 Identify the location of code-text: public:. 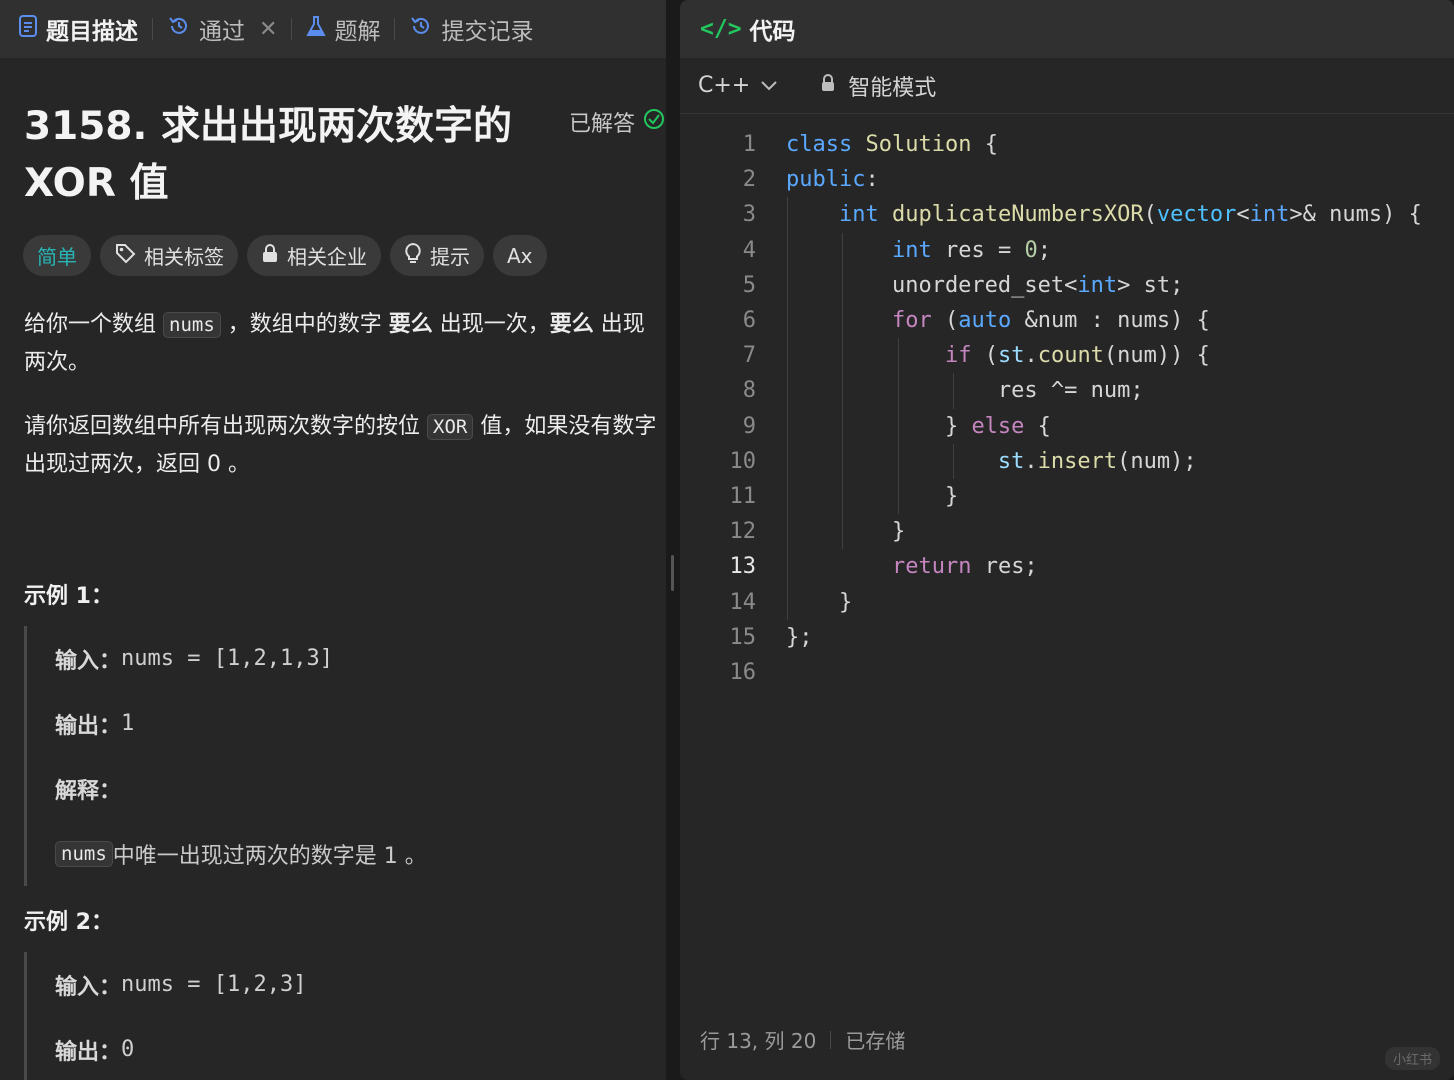
(832, 180).